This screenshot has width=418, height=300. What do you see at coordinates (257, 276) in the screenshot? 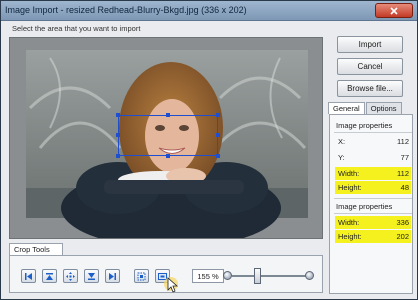
I see `zoom-slider-thumb` at bounding box center [257, 276].